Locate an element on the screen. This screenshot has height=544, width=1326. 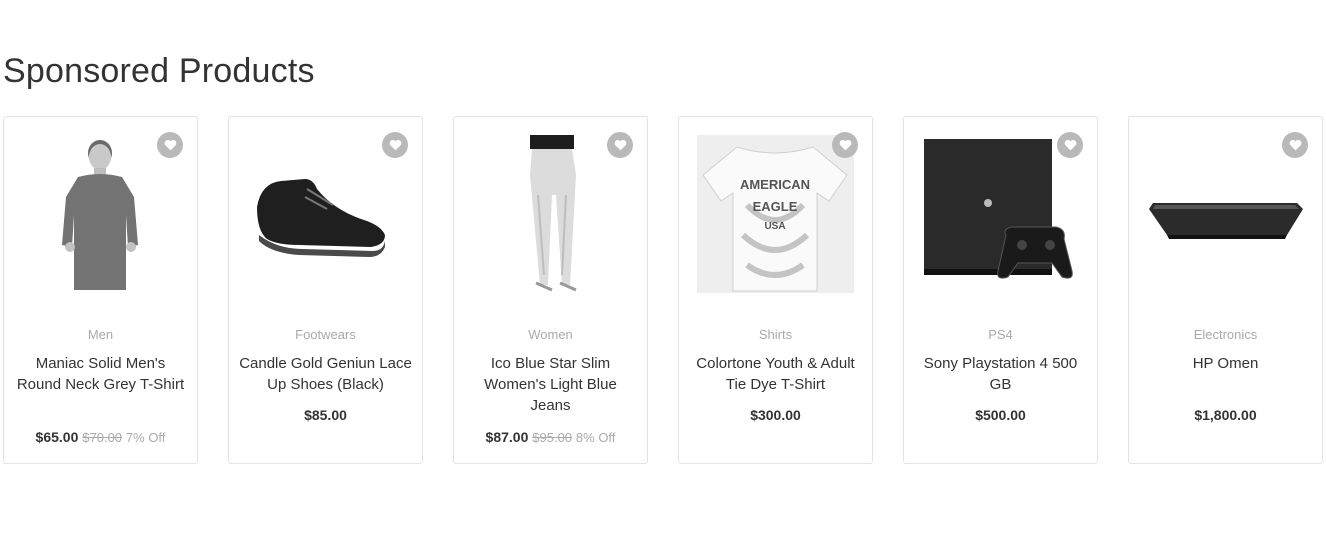
product-card: PS4 Sony Playstation 4 500 GB $500.00 is located at coordinates (1000, 290).